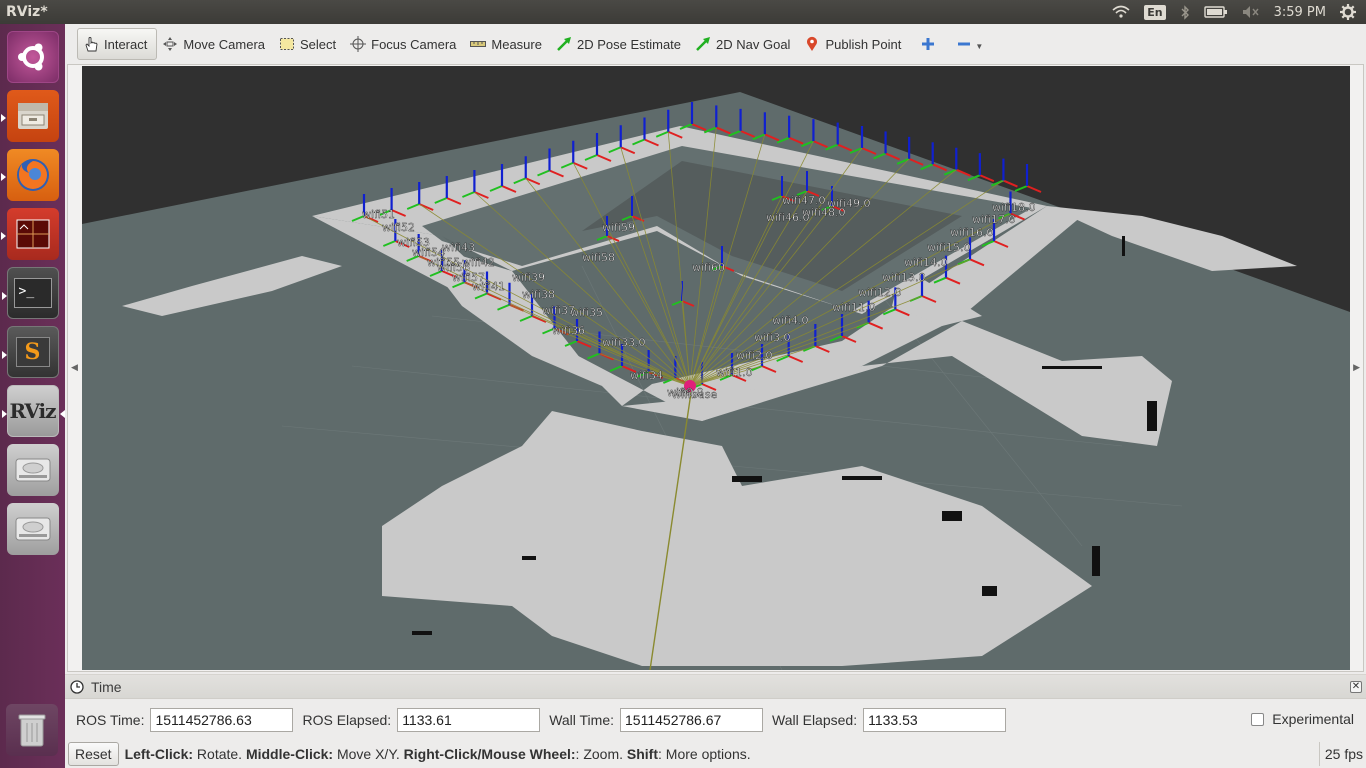  I want to click on tool-label: Interact, so click(126, 44).